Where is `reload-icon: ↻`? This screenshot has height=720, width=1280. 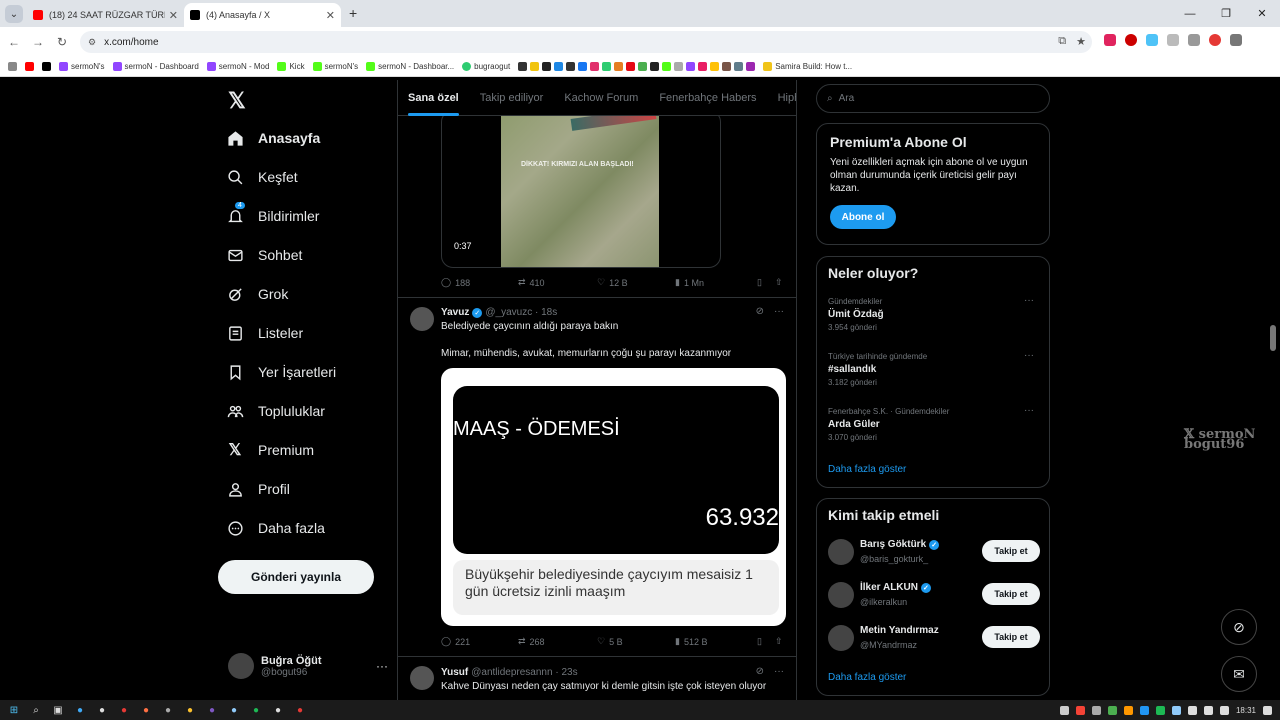
reload-icon: ↻ is located at coordinates (62, 42).